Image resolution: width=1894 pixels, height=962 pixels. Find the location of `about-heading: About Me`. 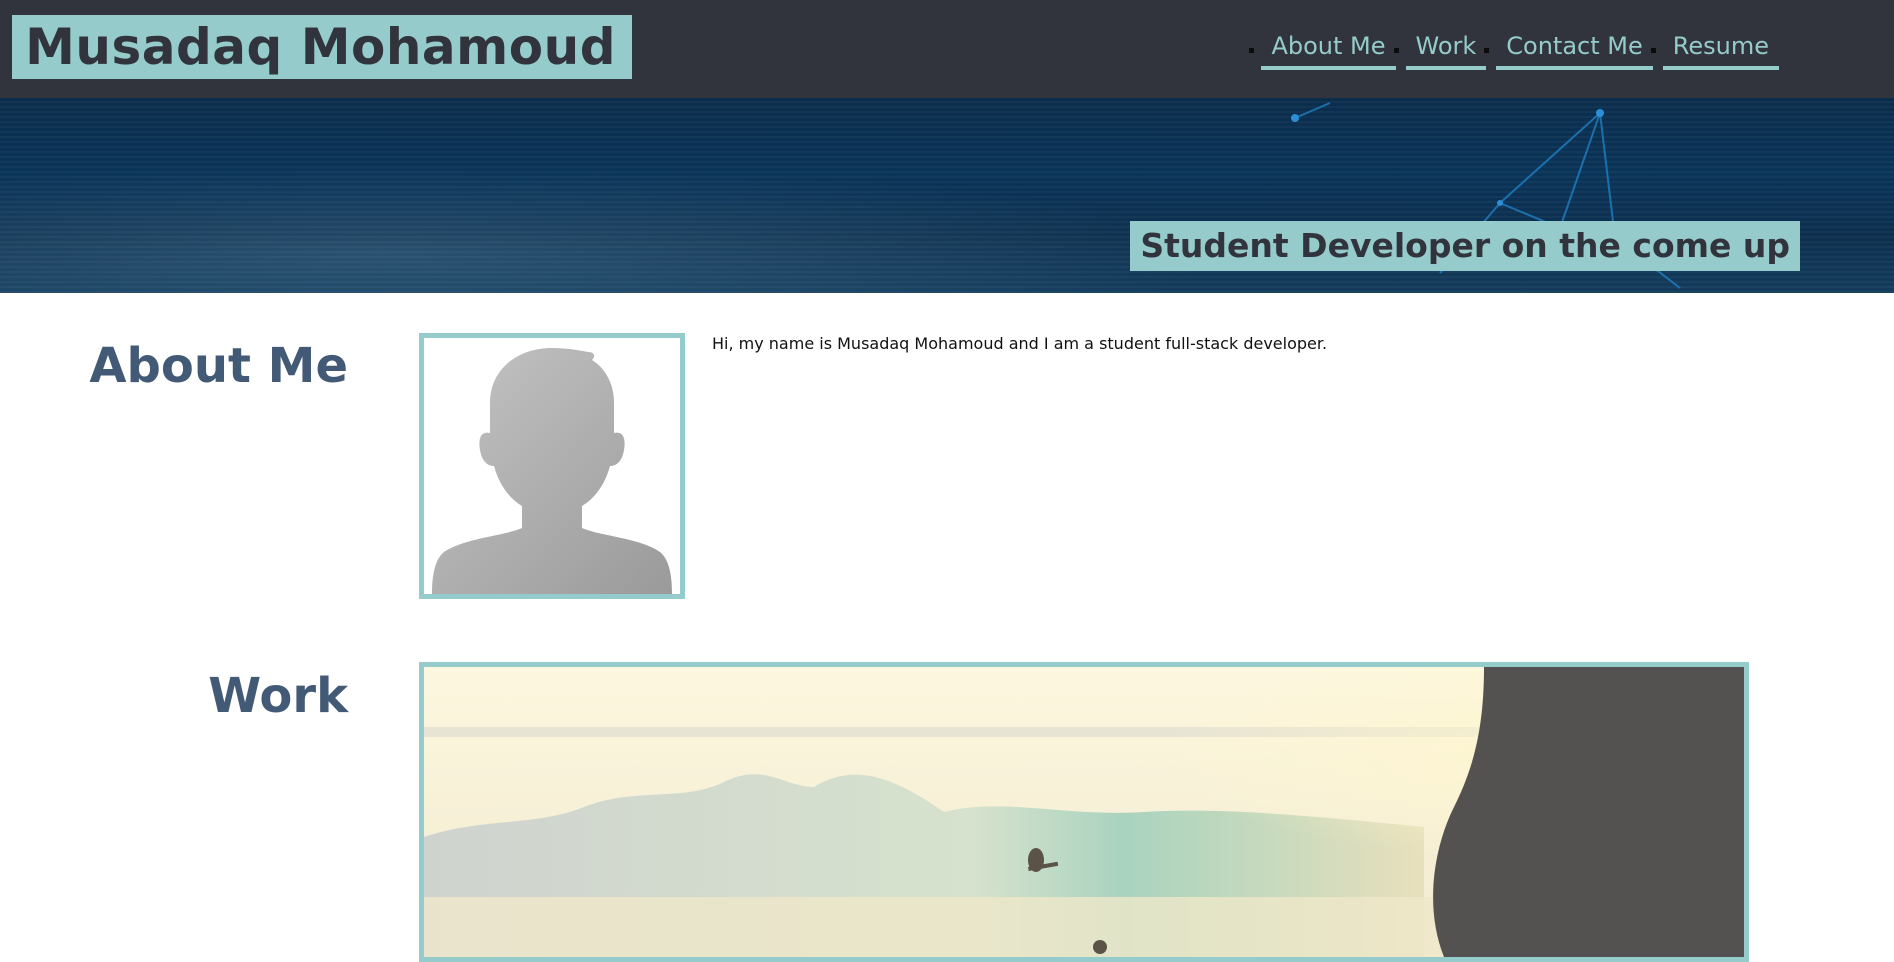

about-heading: About Me is located at coordinates (218, 366).